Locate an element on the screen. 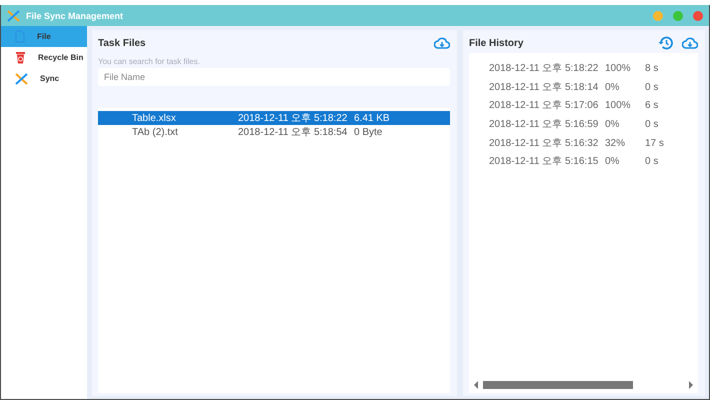 Image resolution: width=710 pixels, height=400 pixels. history-time: 2018-12-11 오후 5:16:59 is located at coordinates (543, 124).